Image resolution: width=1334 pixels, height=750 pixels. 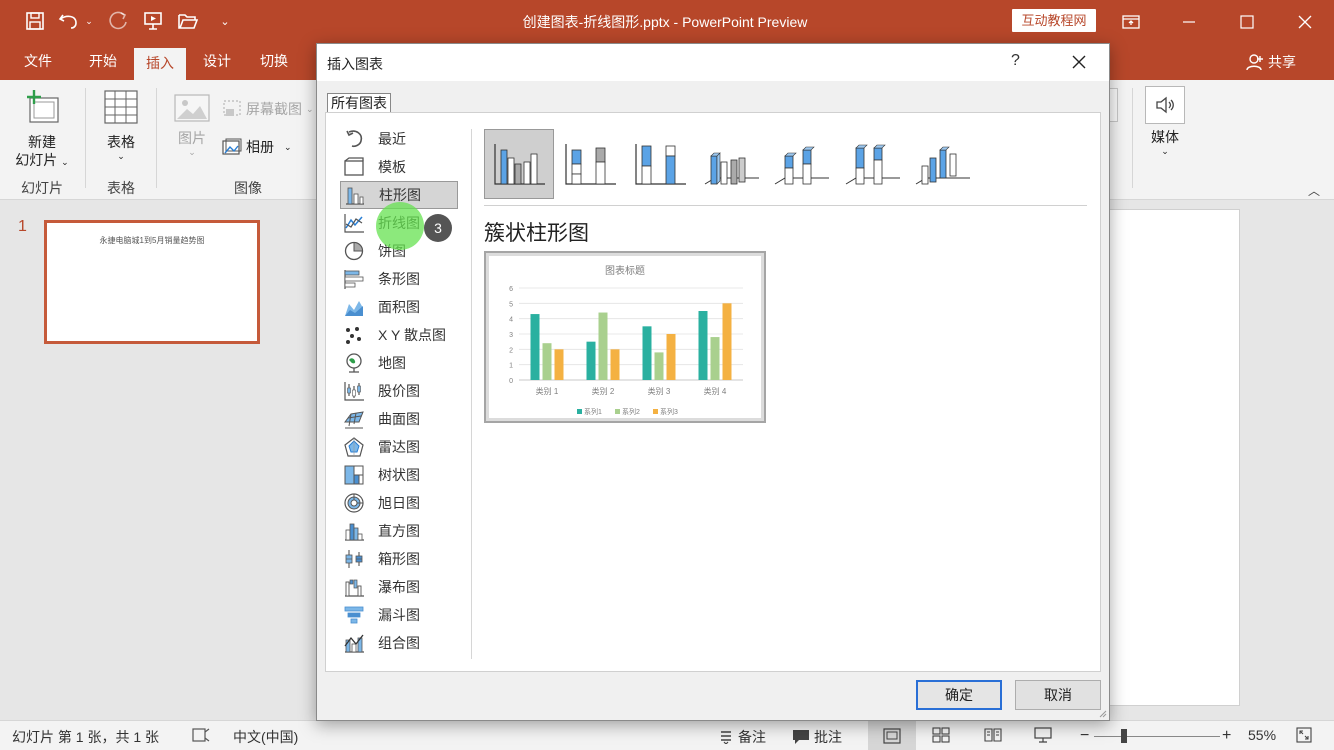 I want to click on bar-系列3-类别 4, so click(x=727, y=341).